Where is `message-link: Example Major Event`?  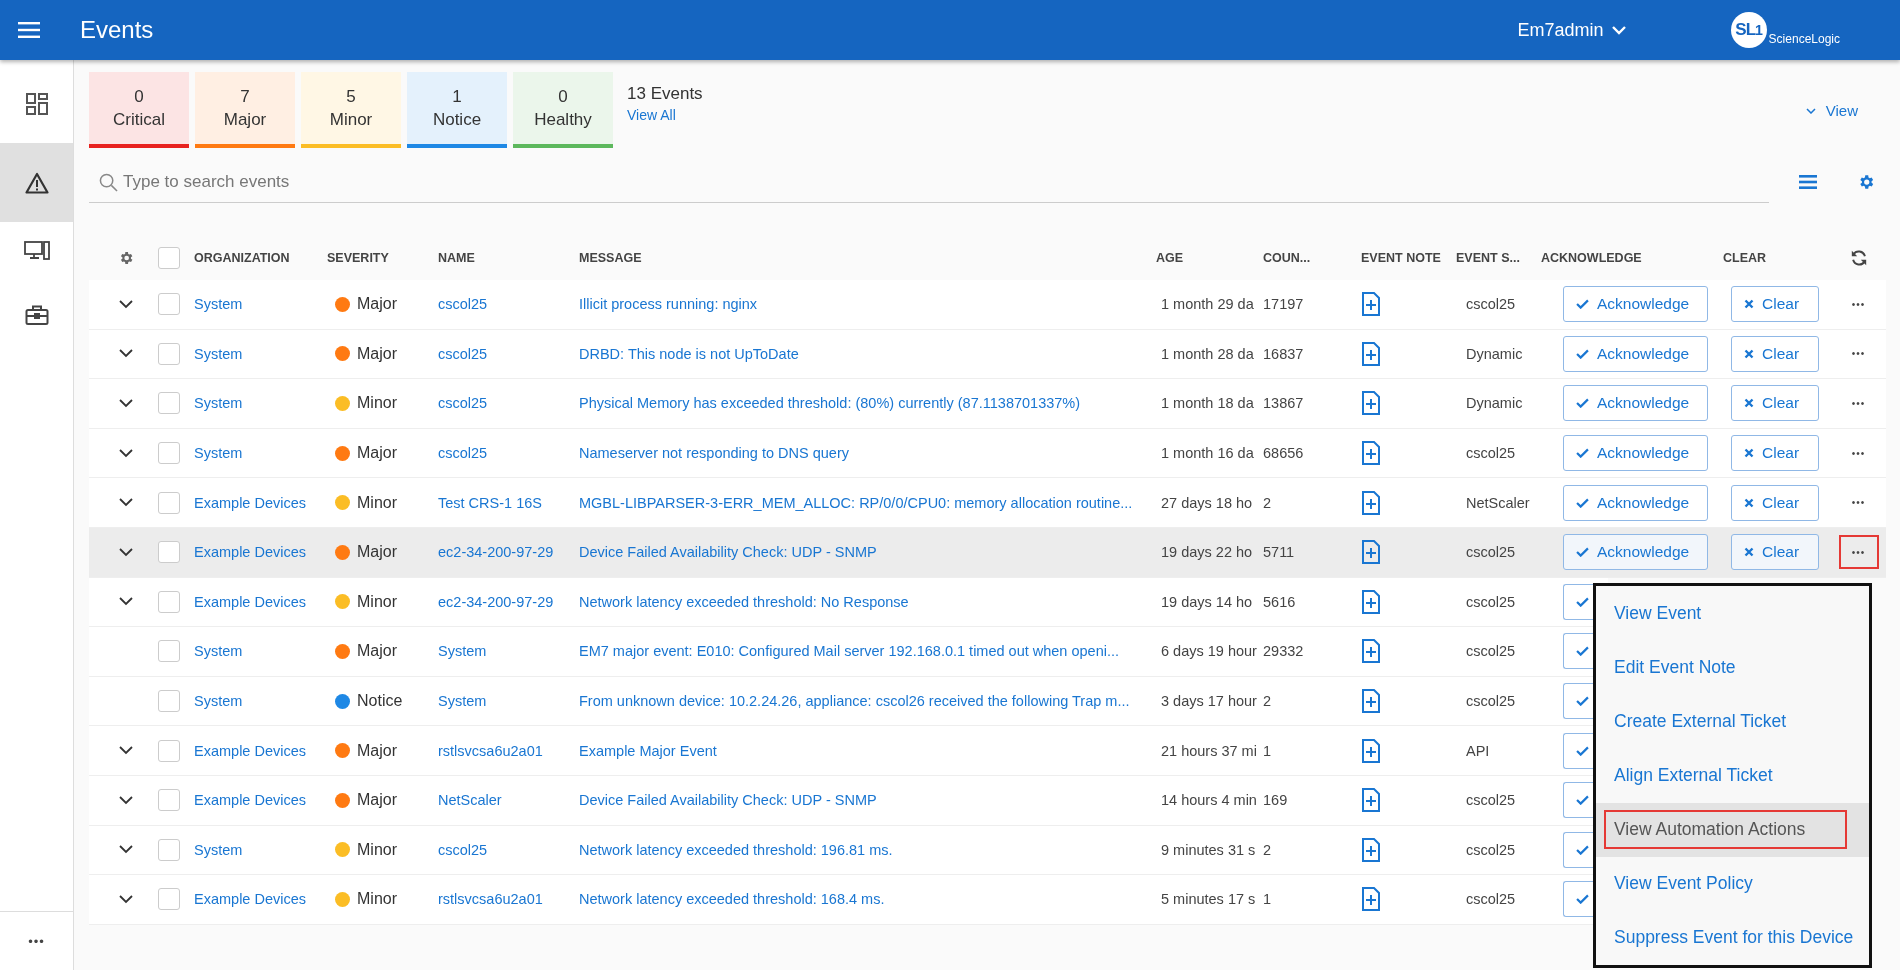 message-link: Example Major Event is located at coordinates (867, 750).